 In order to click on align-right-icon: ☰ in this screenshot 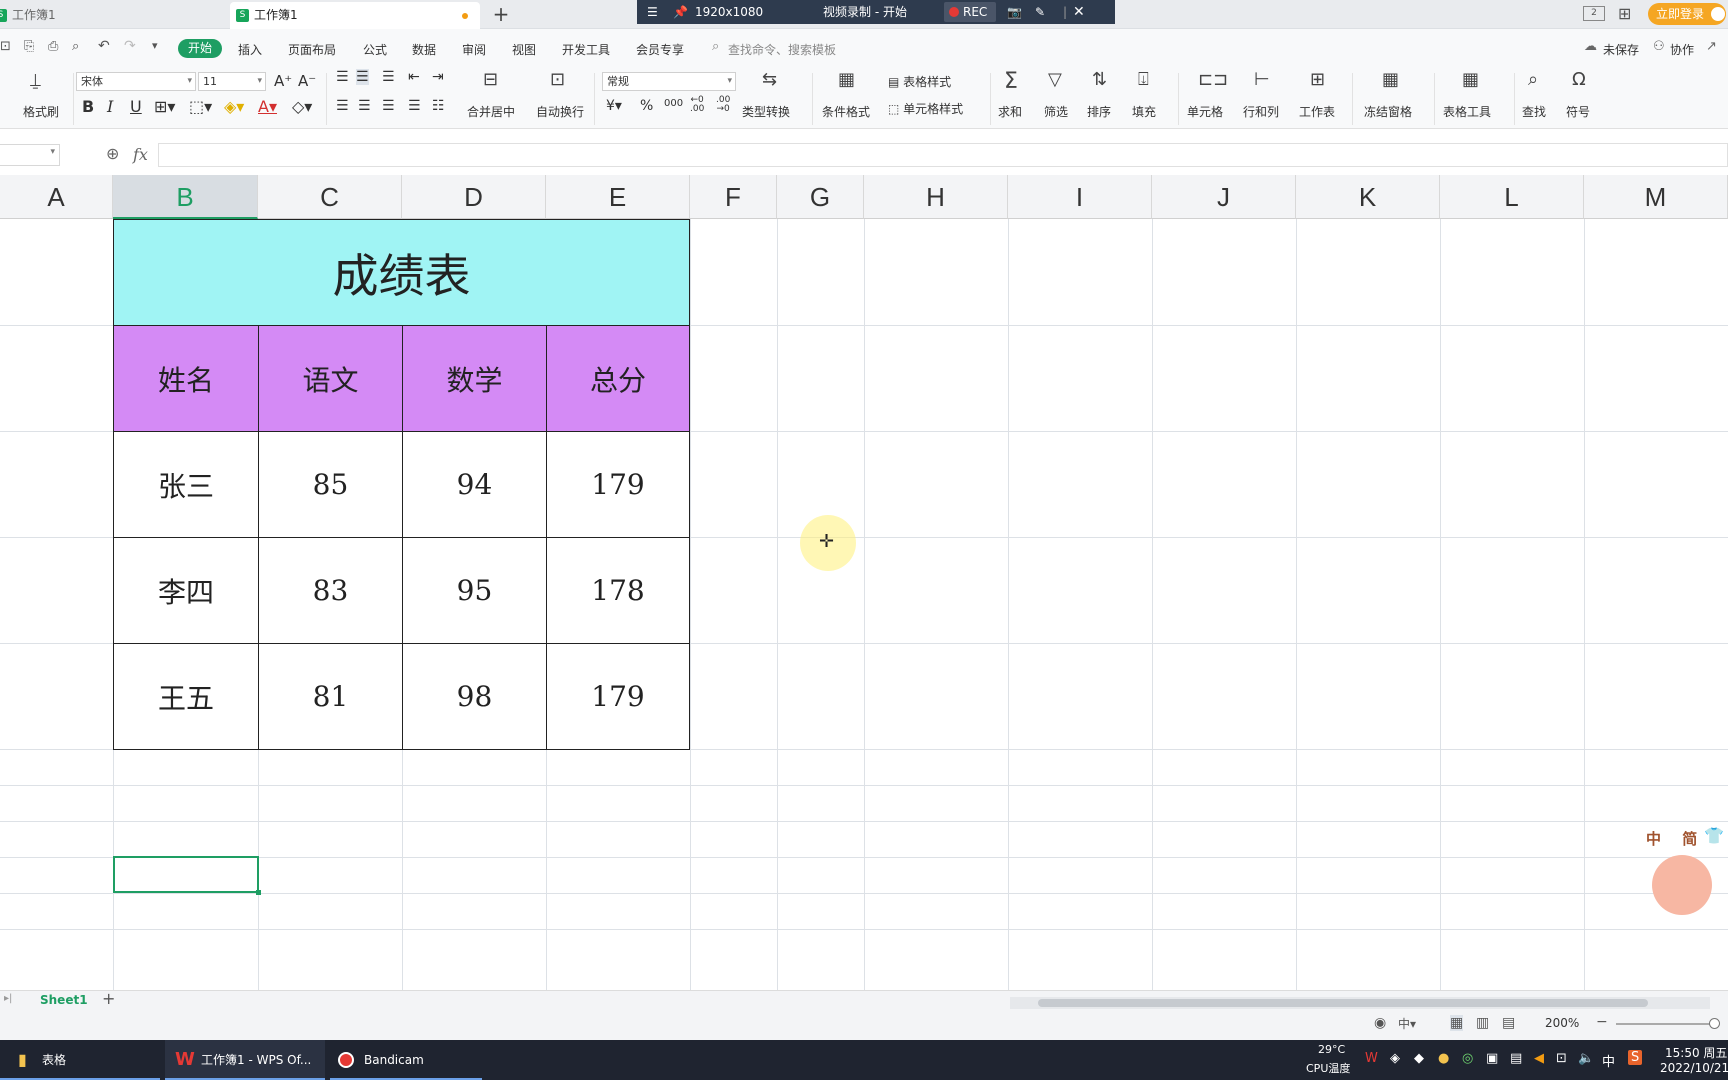, I will do `click(388, 106)`.